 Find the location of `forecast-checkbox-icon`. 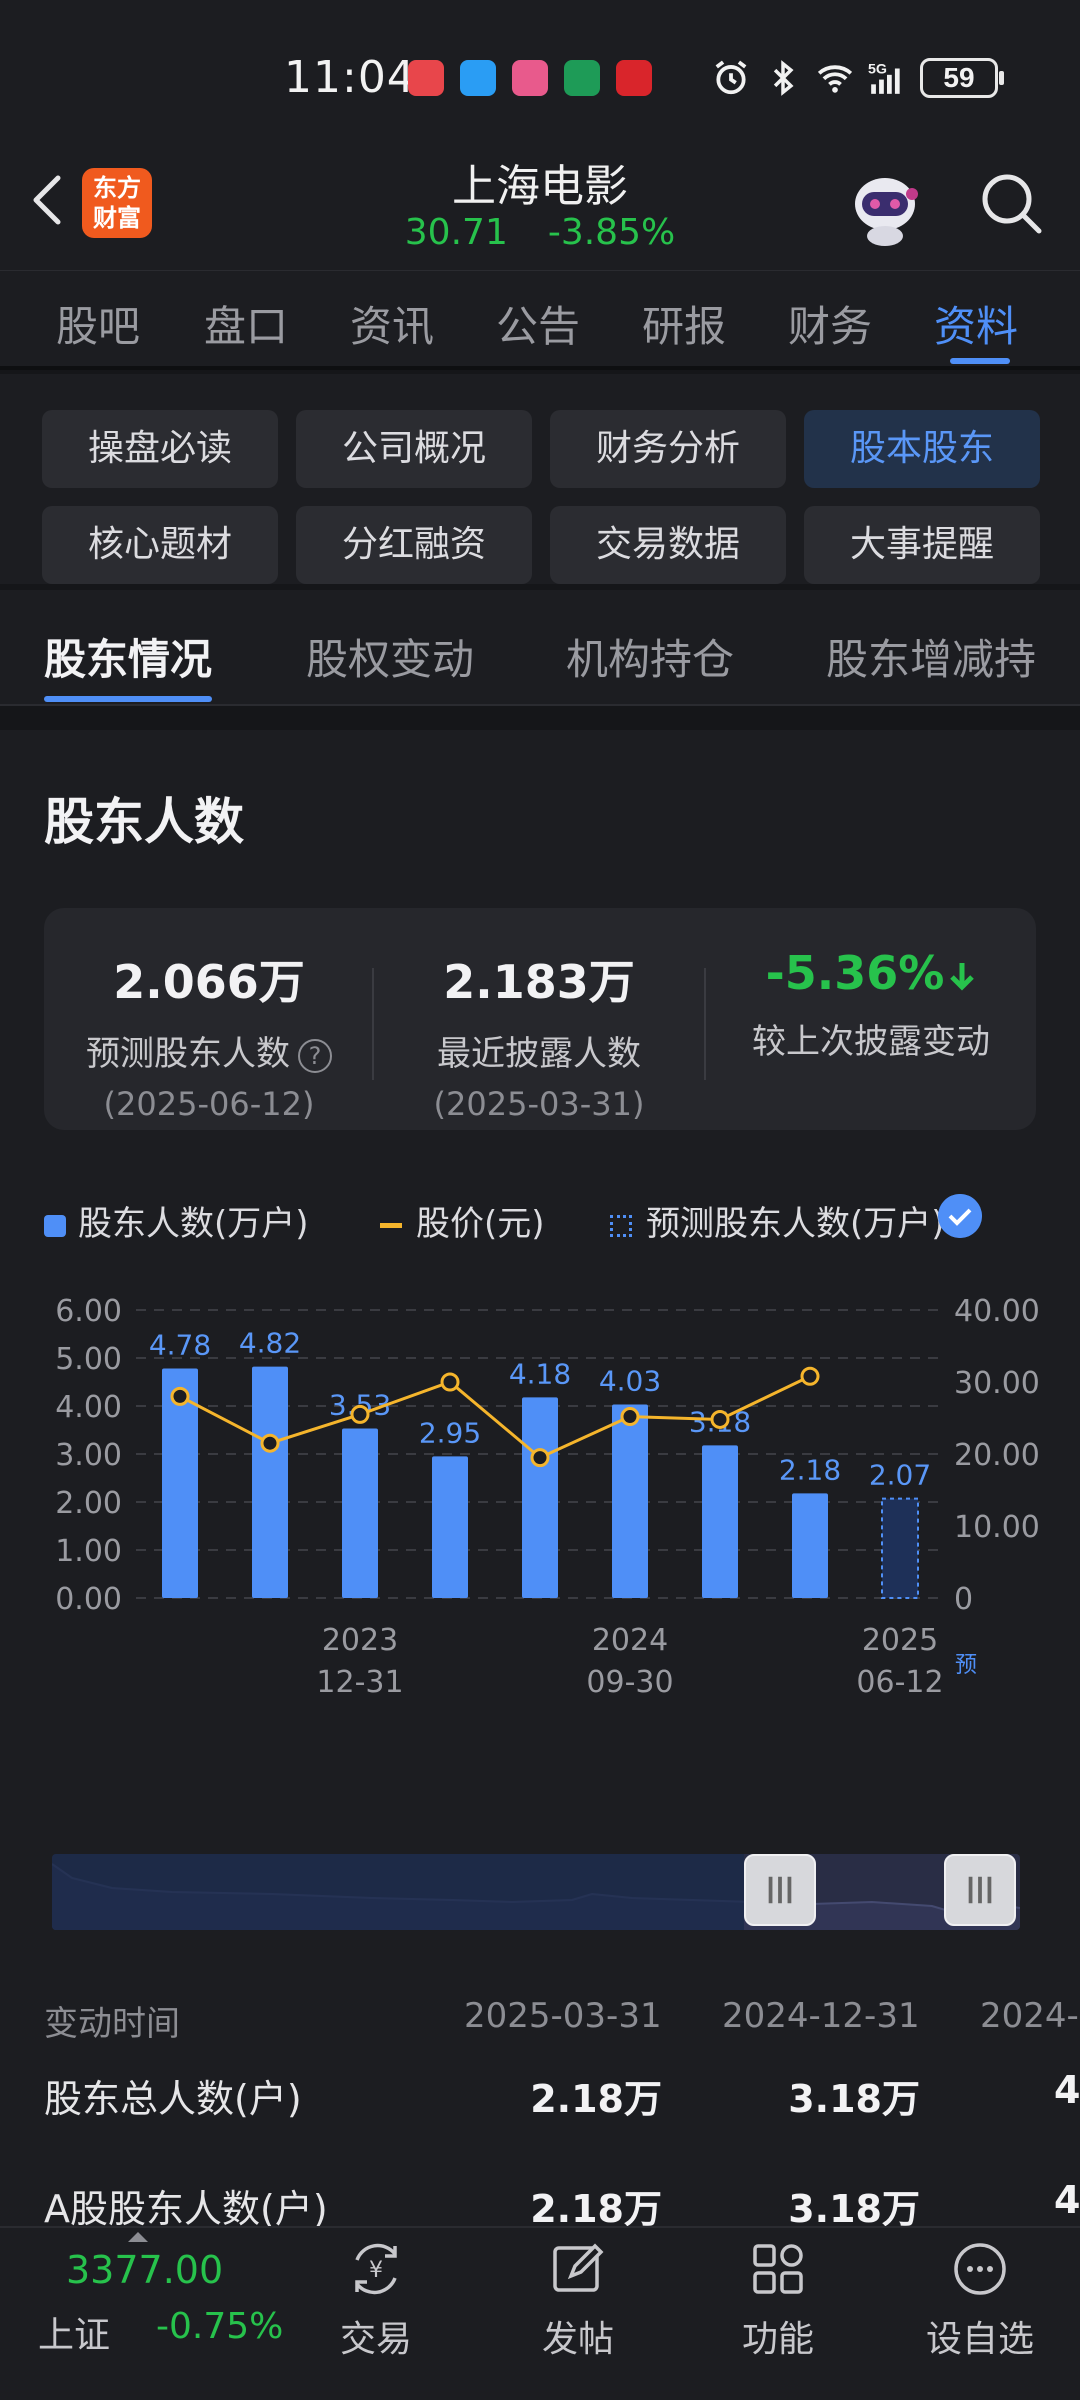

forecast-checkbox-icon is located at coordinates (960, 1216).